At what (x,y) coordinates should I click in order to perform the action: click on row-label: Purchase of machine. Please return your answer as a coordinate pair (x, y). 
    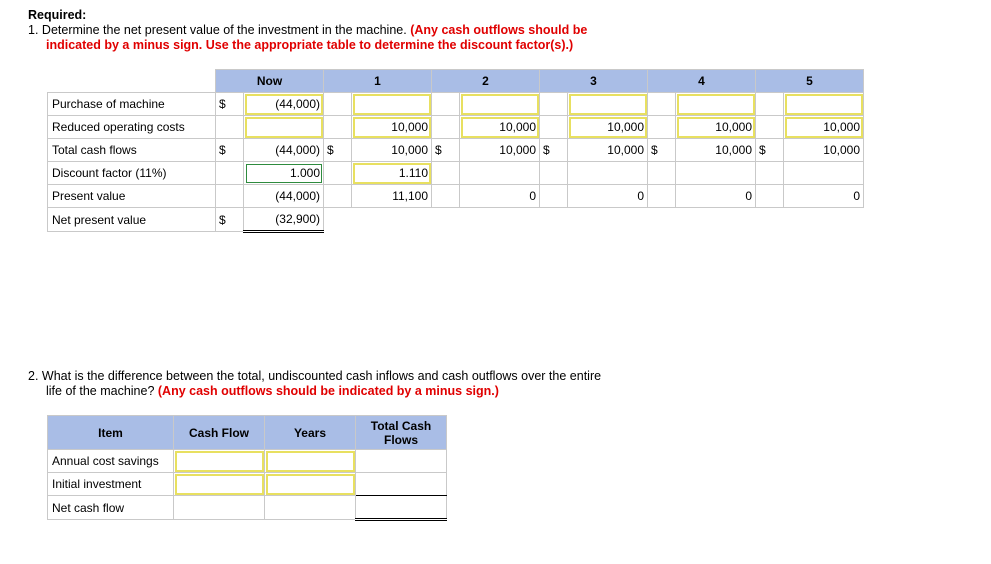
    Looking at the image, I should click on (131, 104).